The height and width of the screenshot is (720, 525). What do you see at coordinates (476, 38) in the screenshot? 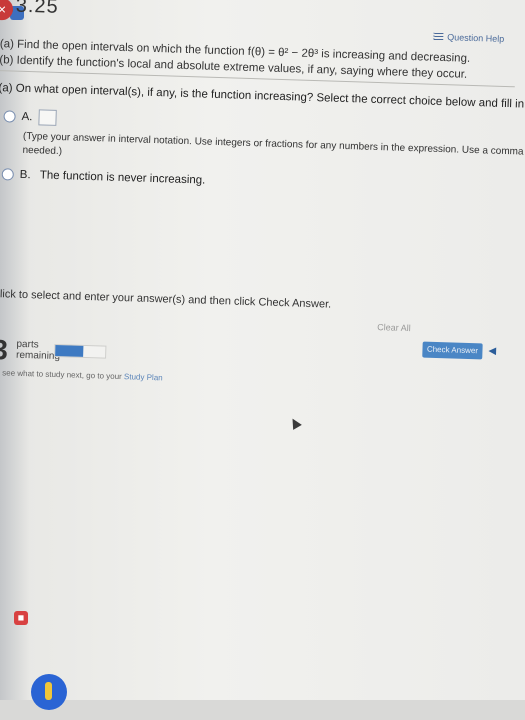
I see `question-help-label: Question Help` at bounding box center [476, 38].